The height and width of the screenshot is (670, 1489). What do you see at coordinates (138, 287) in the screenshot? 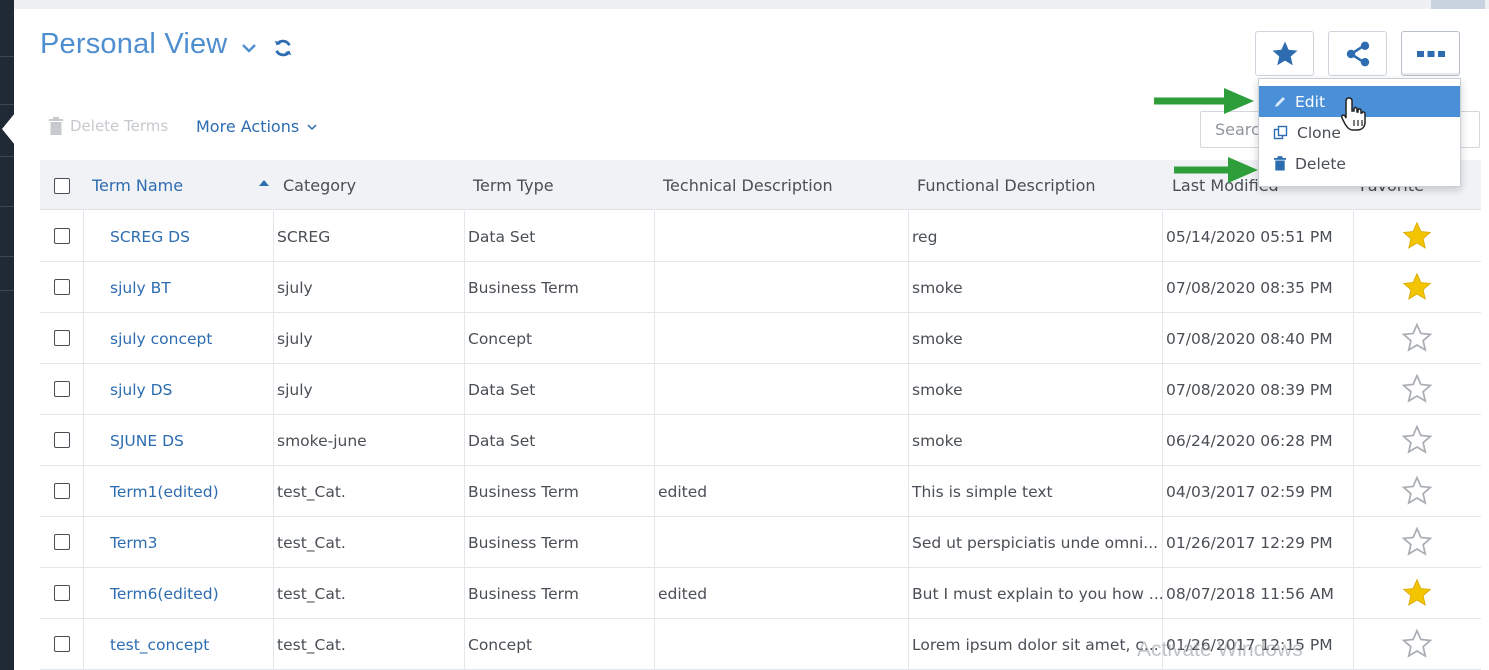
I see `term-name-link: sjuly BT` at bounding box center [138, 287].